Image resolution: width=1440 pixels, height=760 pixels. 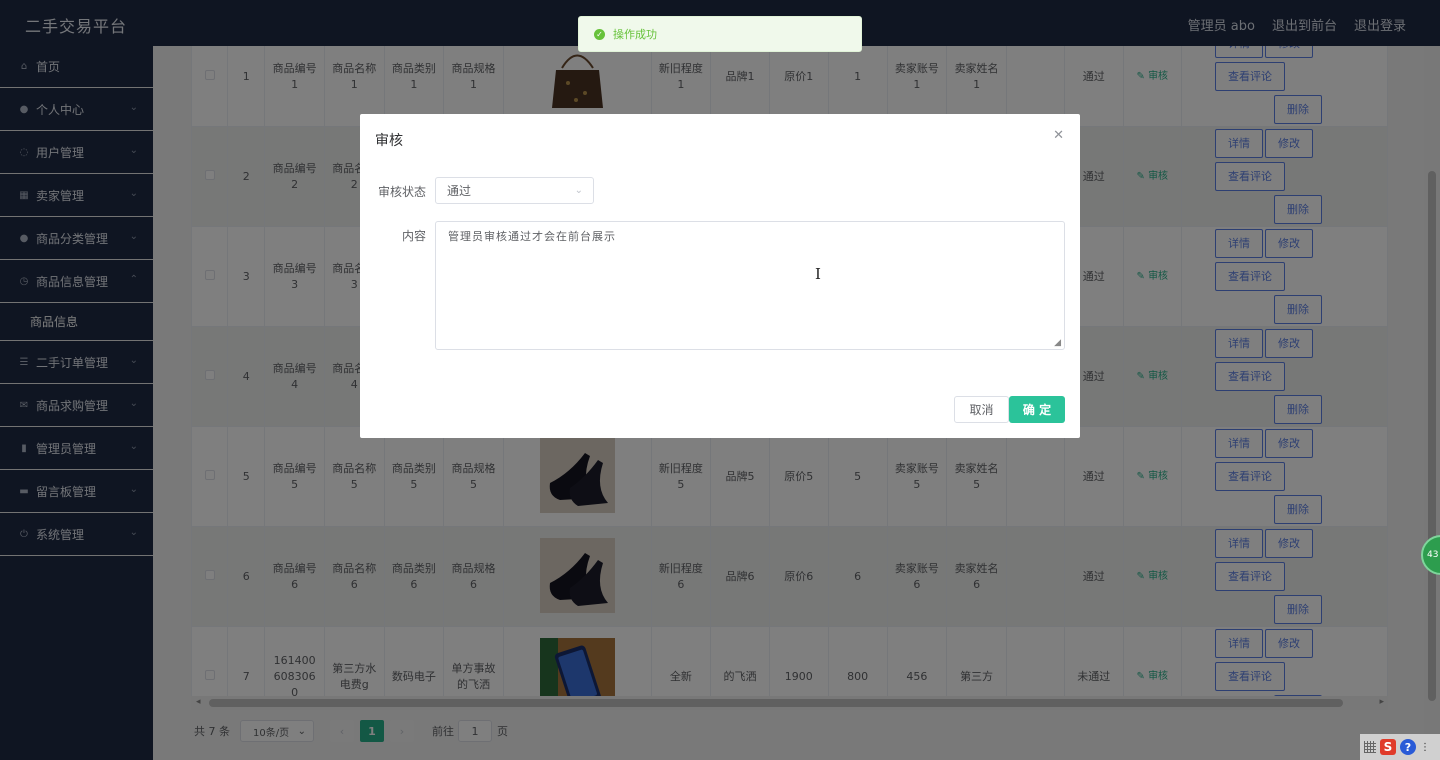 What do you see at coordinates (1408, 747) in the screenshot?
I see `help-icon: ?` at bounding box center [1408, 747].